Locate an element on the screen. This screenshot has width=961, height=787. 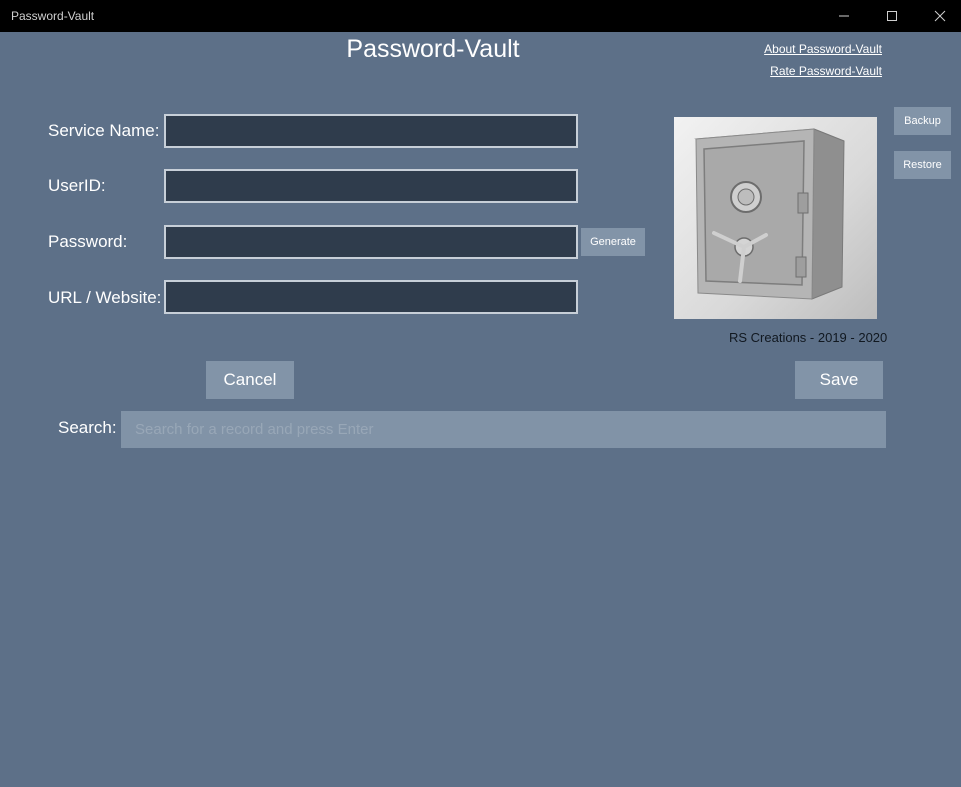
maximize-button is located at coordinates (892, 16).